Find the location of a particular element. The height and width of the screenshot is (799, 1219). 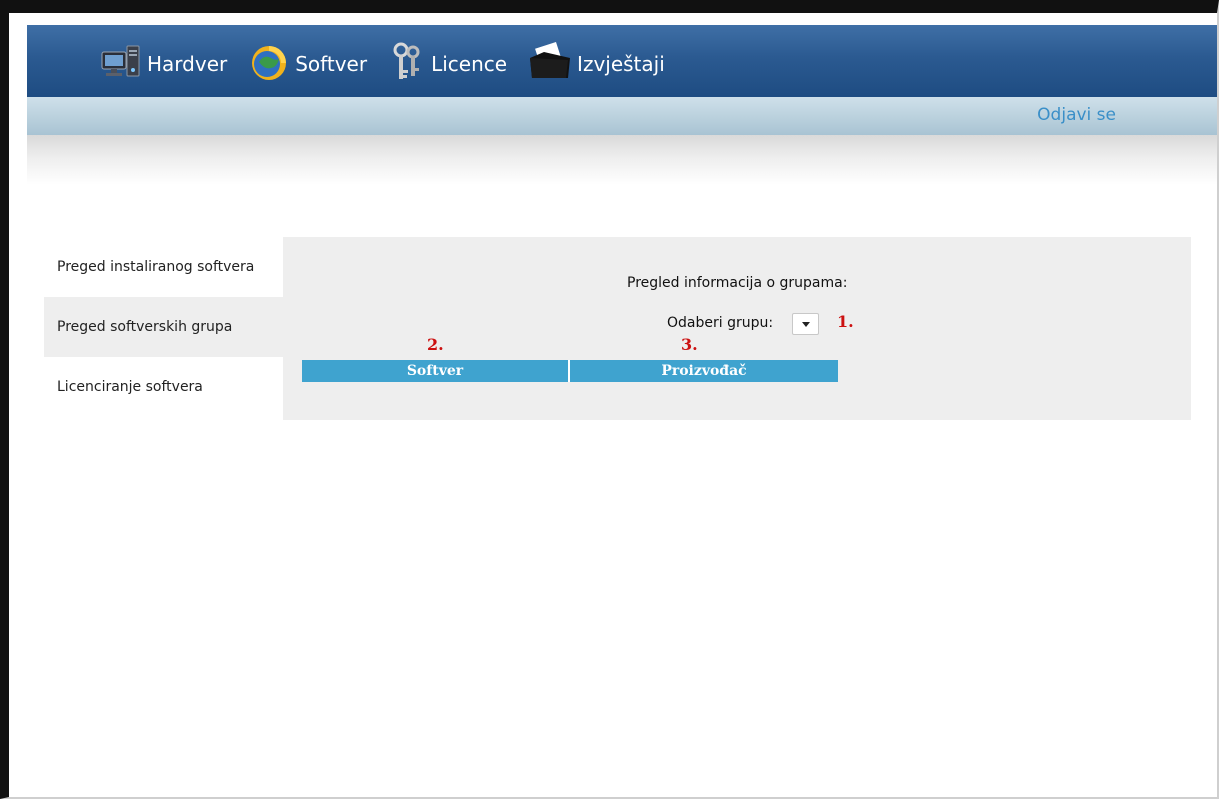

nav-item-hardver: Hardver is located at coordinates (163, 64).